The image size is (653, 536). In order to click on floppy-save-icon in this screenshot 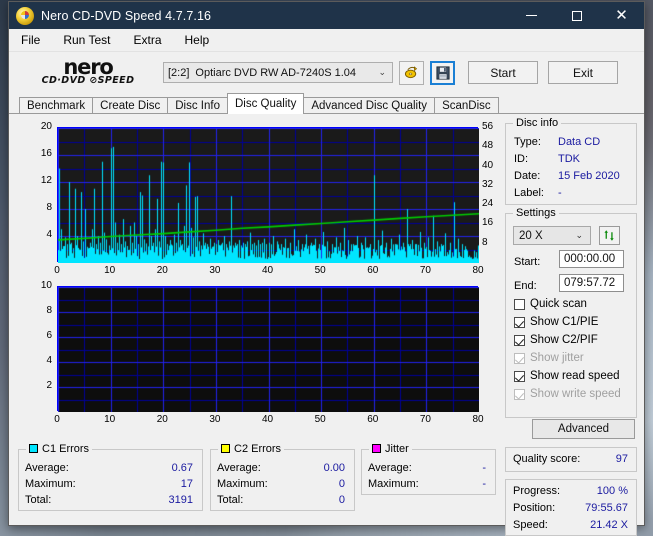, I will do `click(442, 72)`.